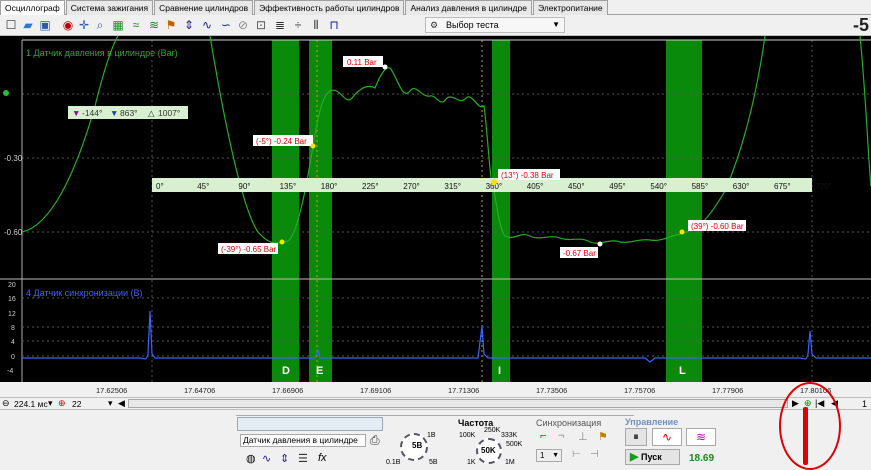 This screenshot has height=470, width=871. What do you see at coordinates (702, 458) in the screenshot?
I see `fps-readout: 18.69` at bounding box center [702, 458].